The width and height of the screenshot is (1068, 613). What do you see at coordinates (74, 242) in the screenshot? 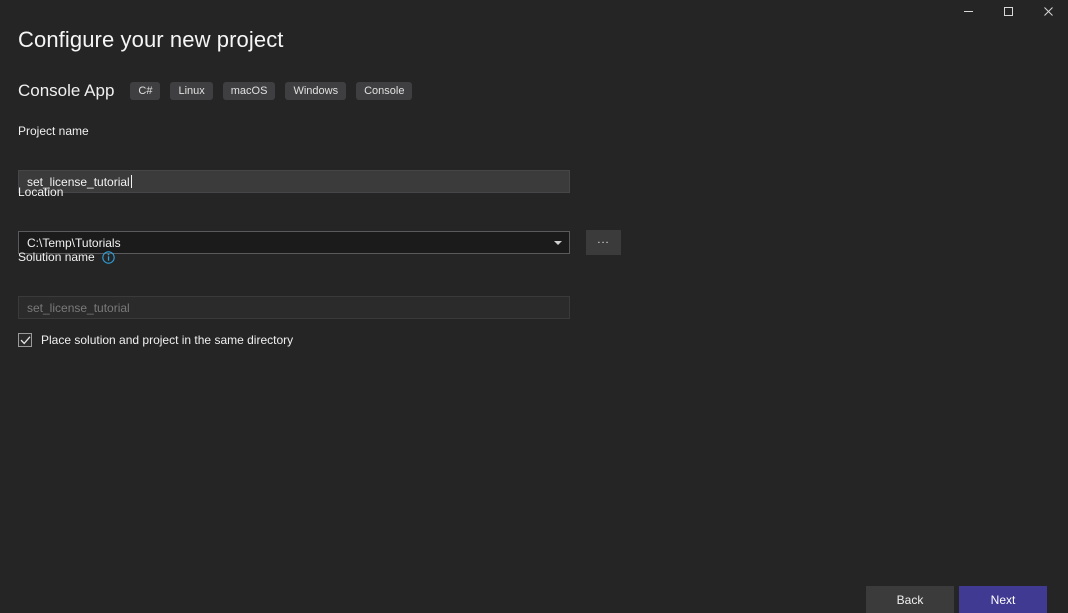
I see `location-value: C:\Temp\Tutorials` at bounding box center [74, 242].